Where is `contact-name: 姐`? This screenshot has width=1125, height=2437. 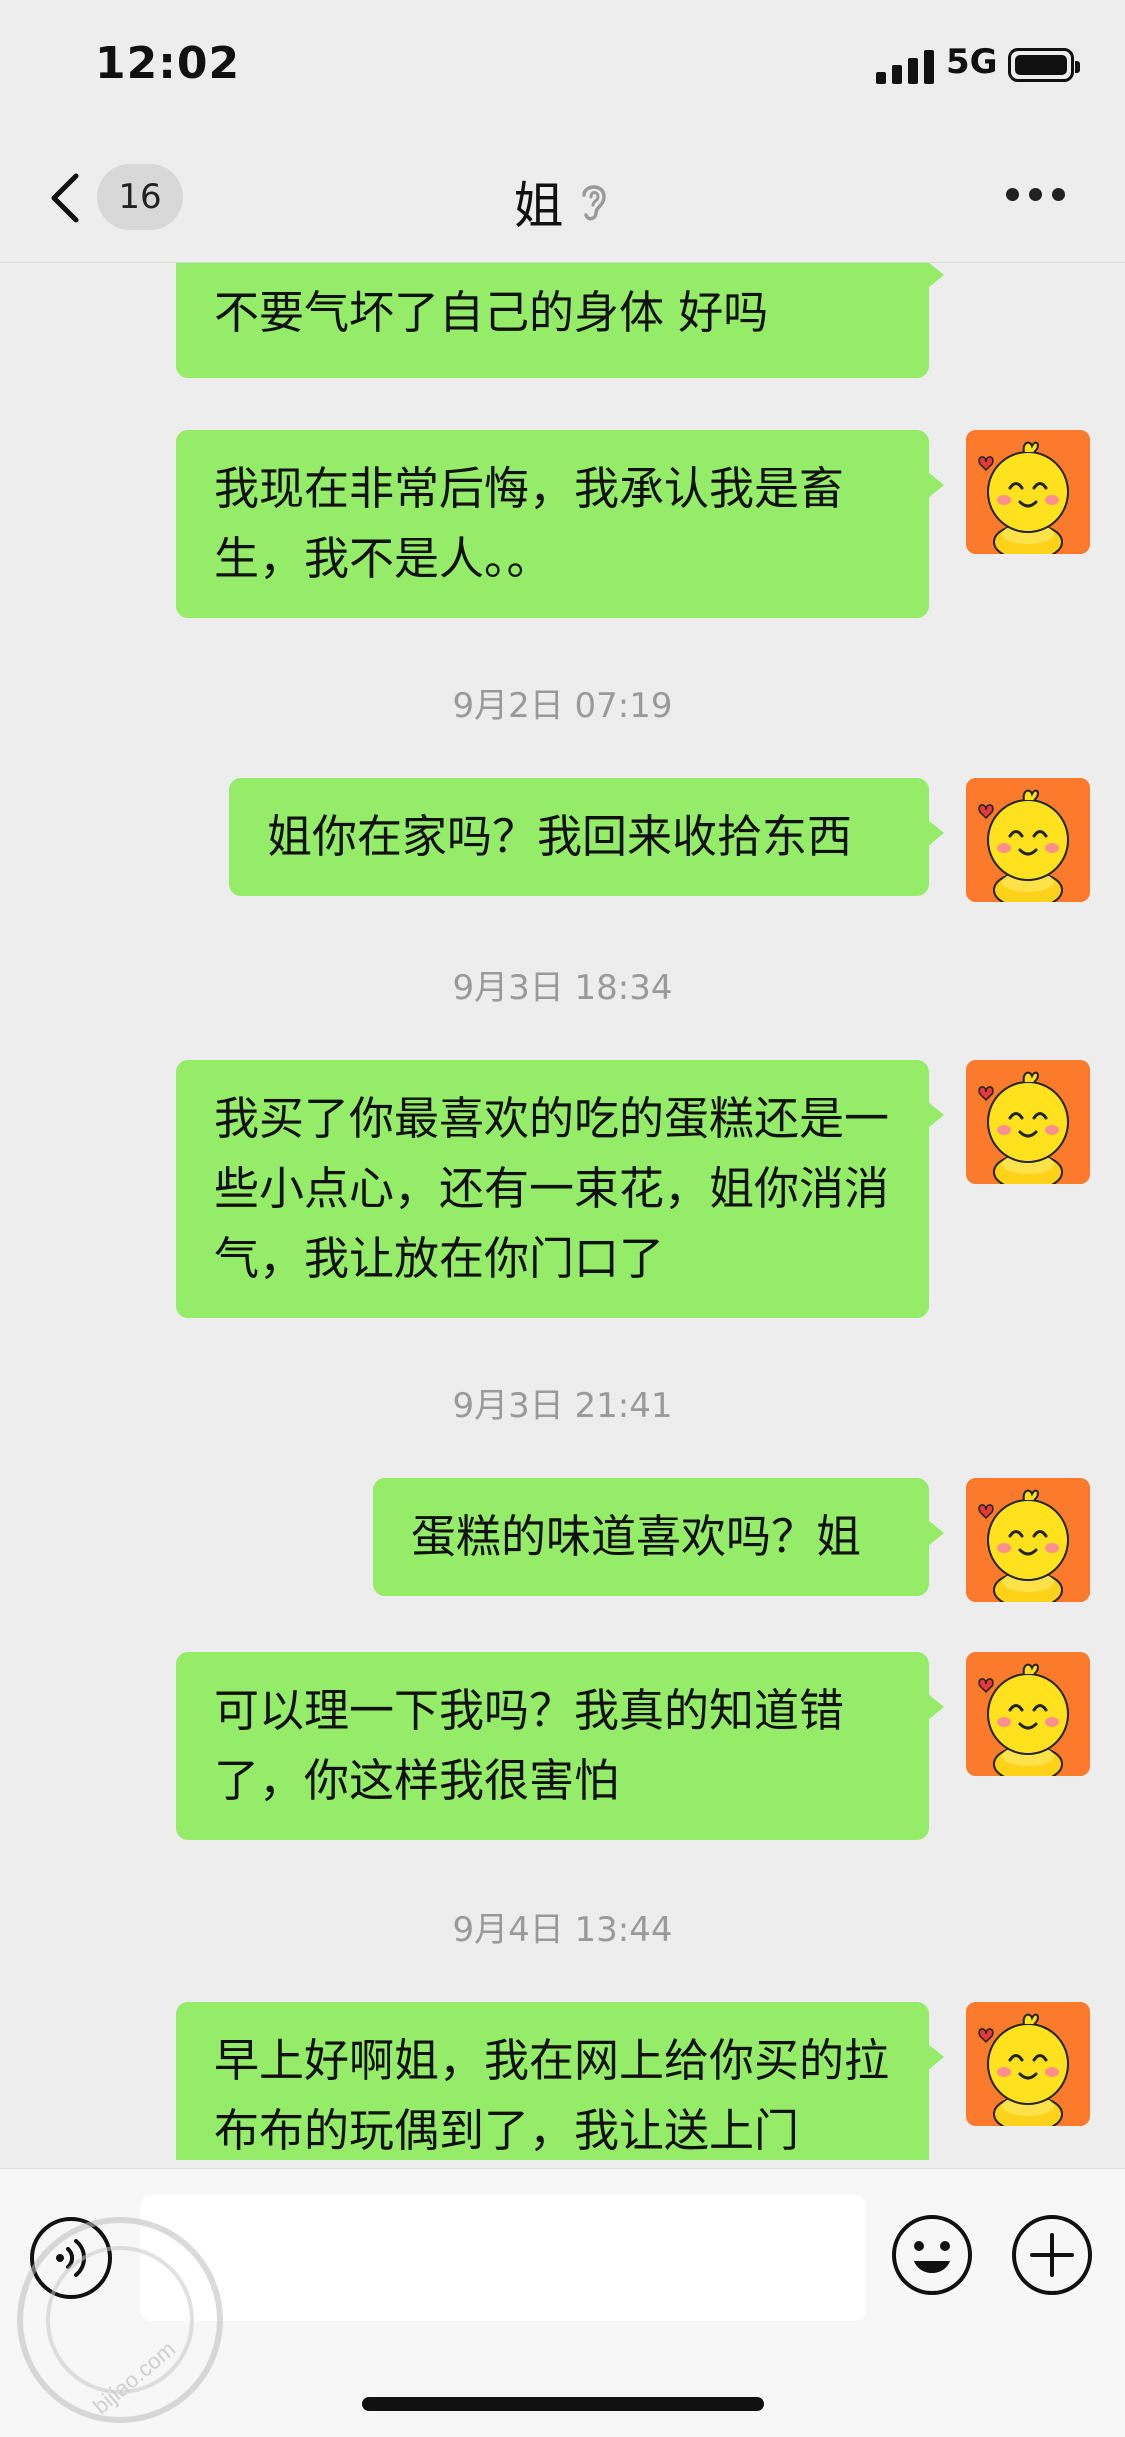 contact-name: 姐 is located at coordinates (539, 206).